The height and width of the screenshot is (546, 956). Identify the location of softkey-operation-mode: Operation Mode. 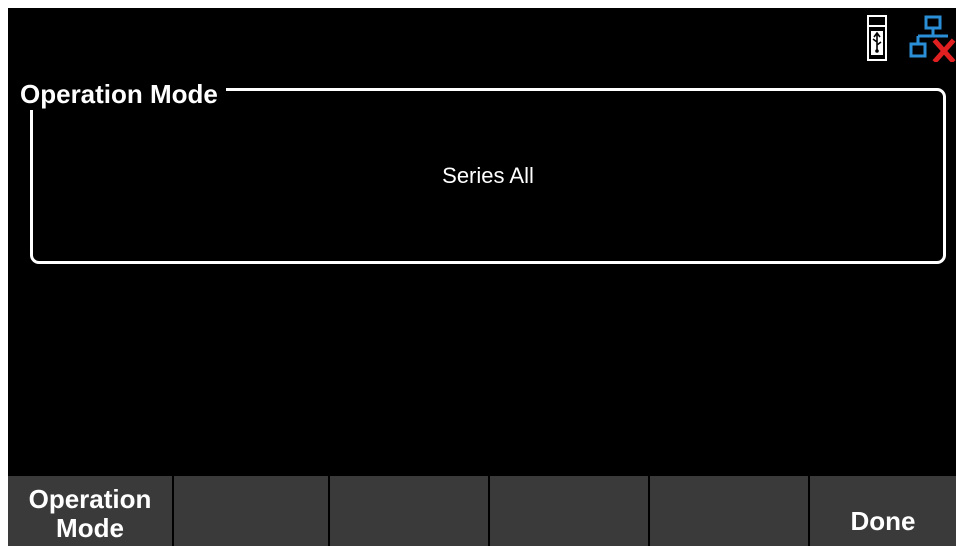
(90, 511).